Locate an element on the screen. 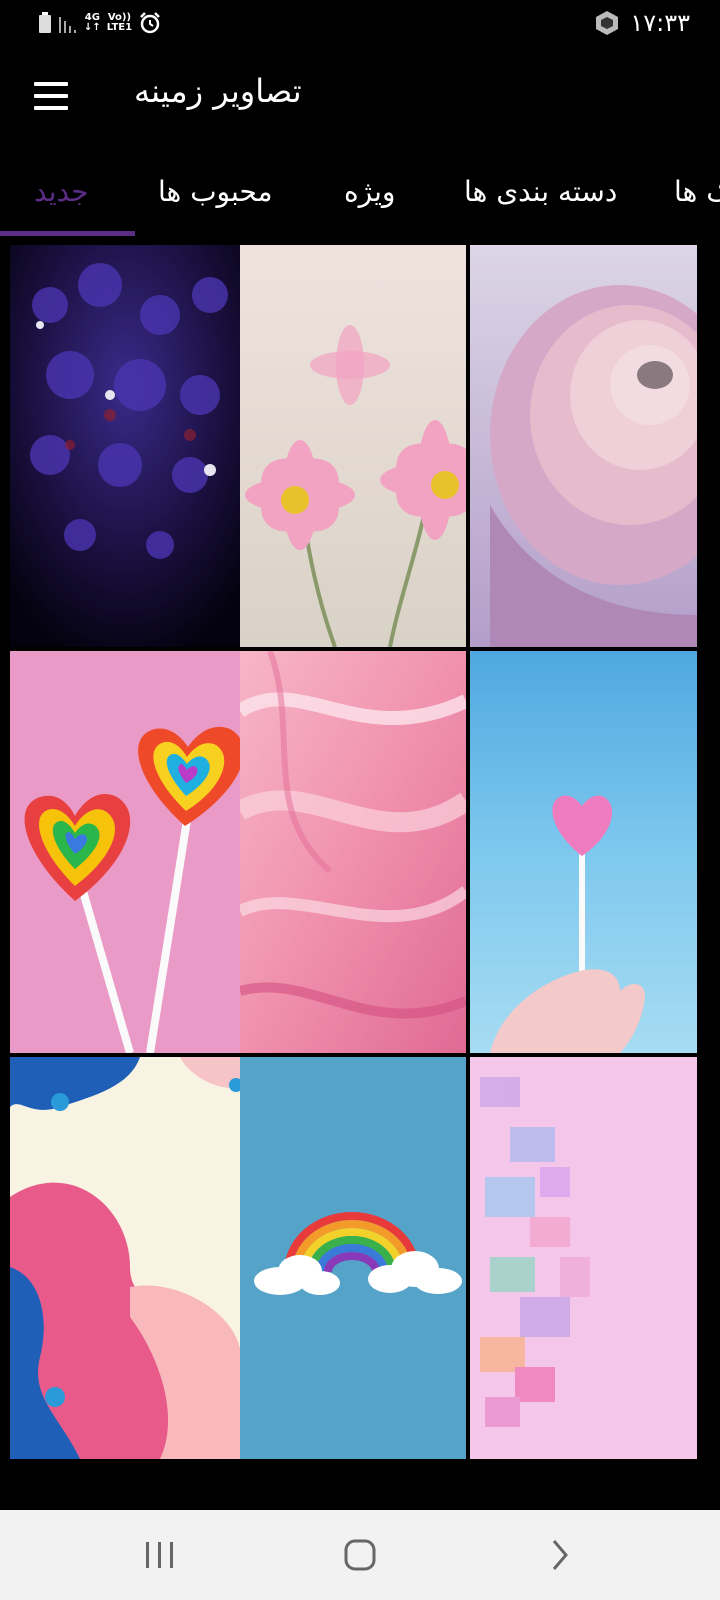 This screenshot has height=1600, width=720. tab-indicator is located at coordinates (67, 233).